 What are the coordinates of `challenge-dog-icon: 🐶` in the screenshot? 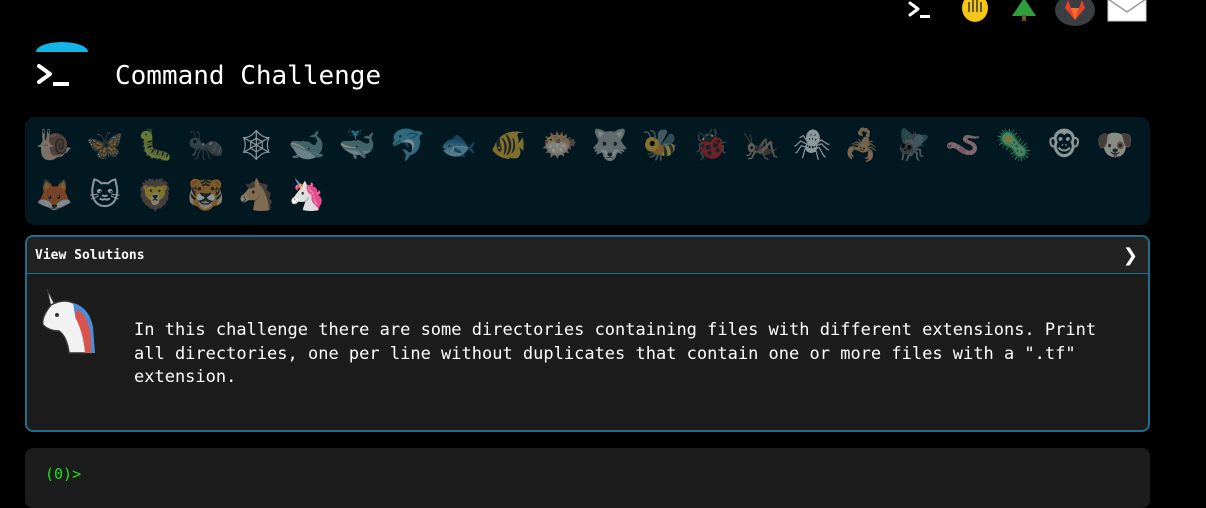 It's located at (1115, 146).